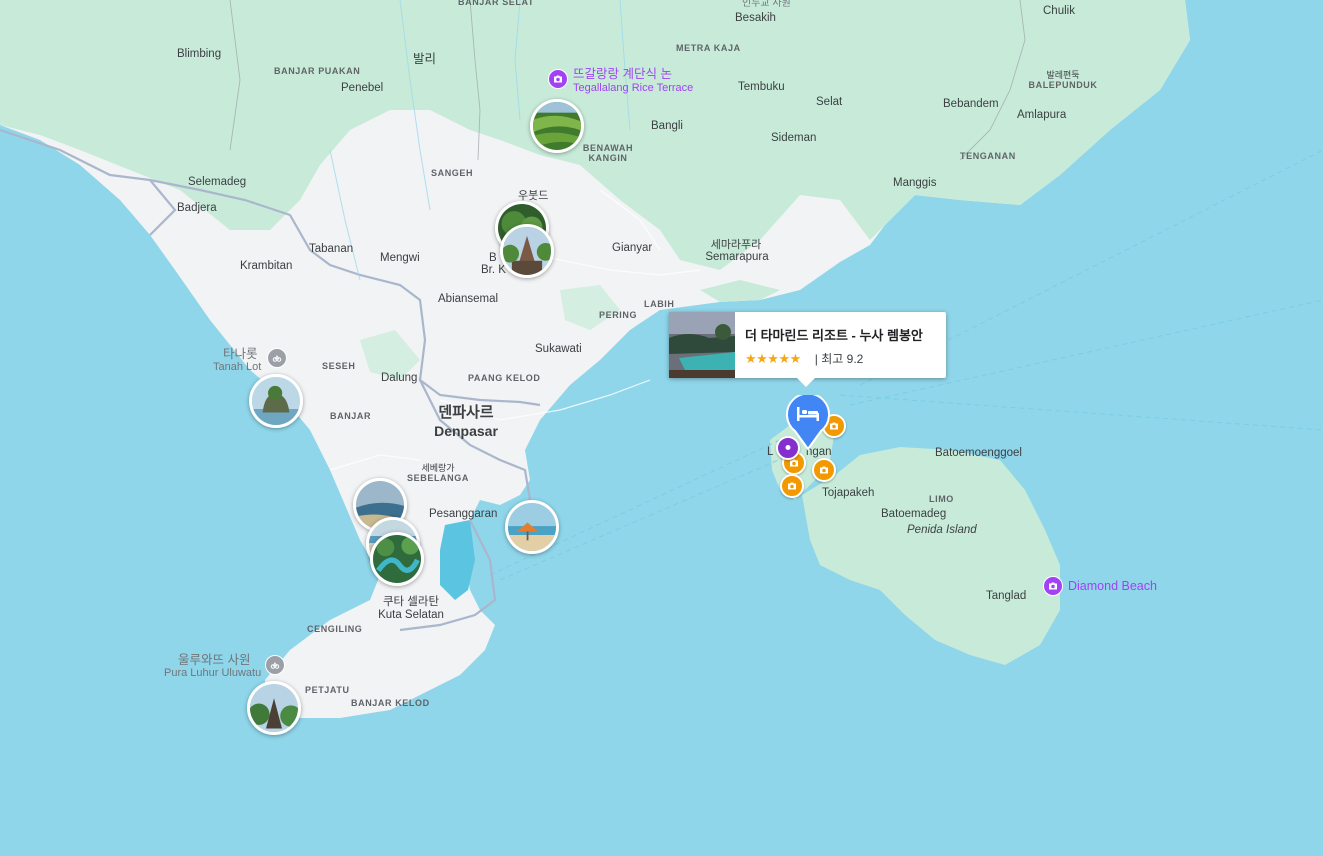 The width and height of the screenshot is (1323, 856). Describe the element at coordinates (737, 257) in the screenshot. I see `label-semarapura: Semarapura` at that location.